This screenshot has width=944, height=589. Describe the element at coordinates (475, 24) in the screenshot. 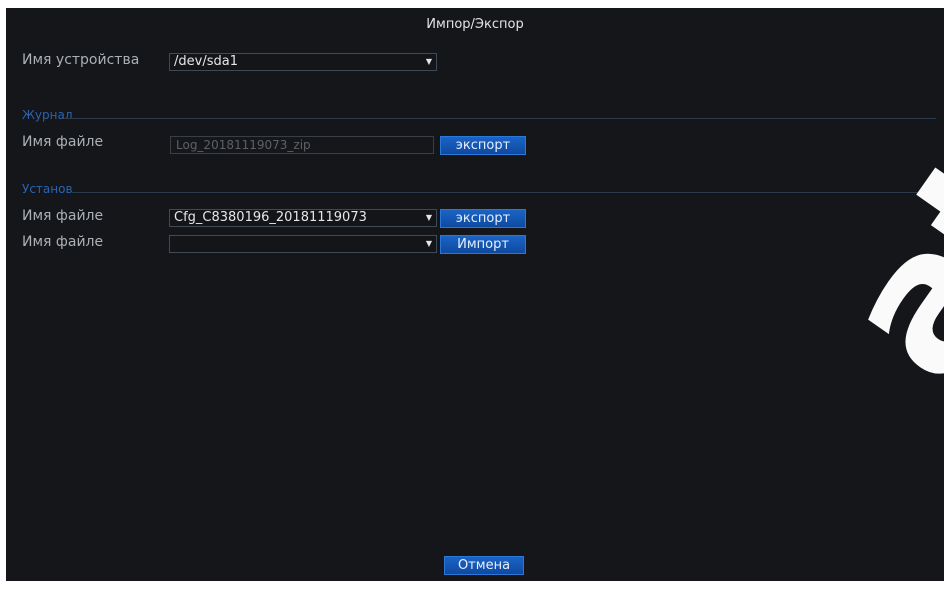

I see `dialog-title: Импор/Экспор` at that location.